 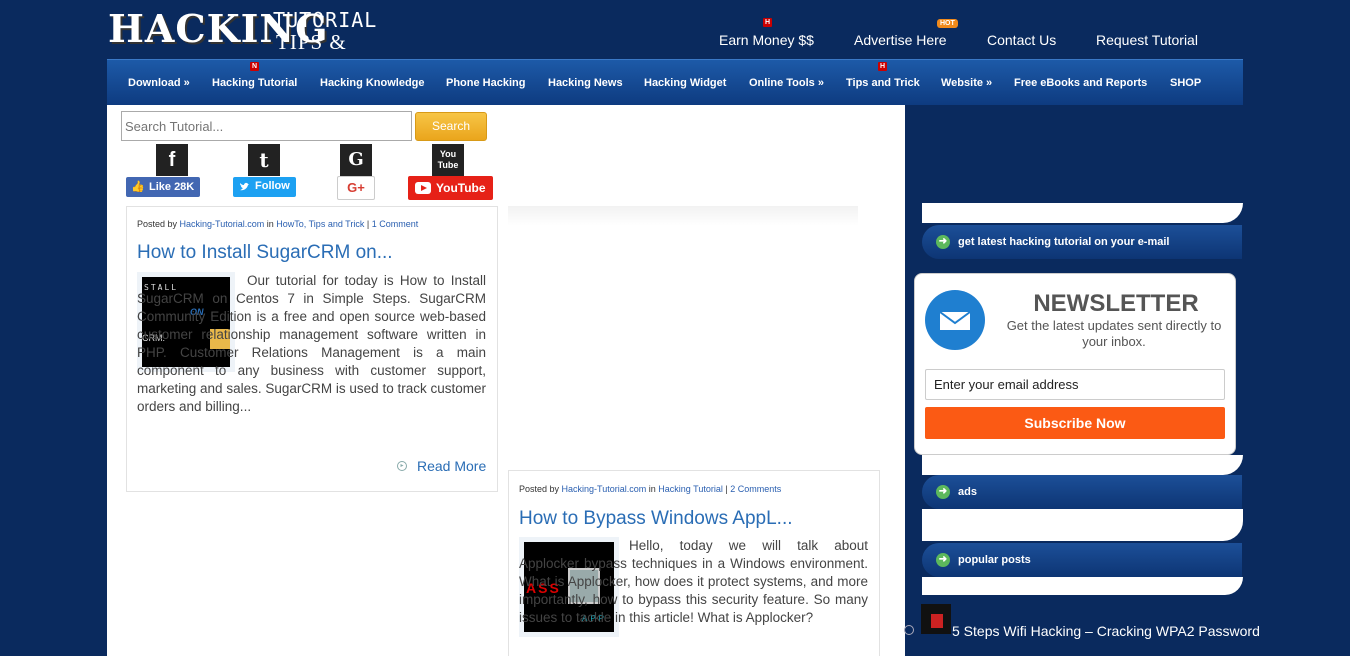 I want to click on facebook-icon: f, so click(x=172, y=160).